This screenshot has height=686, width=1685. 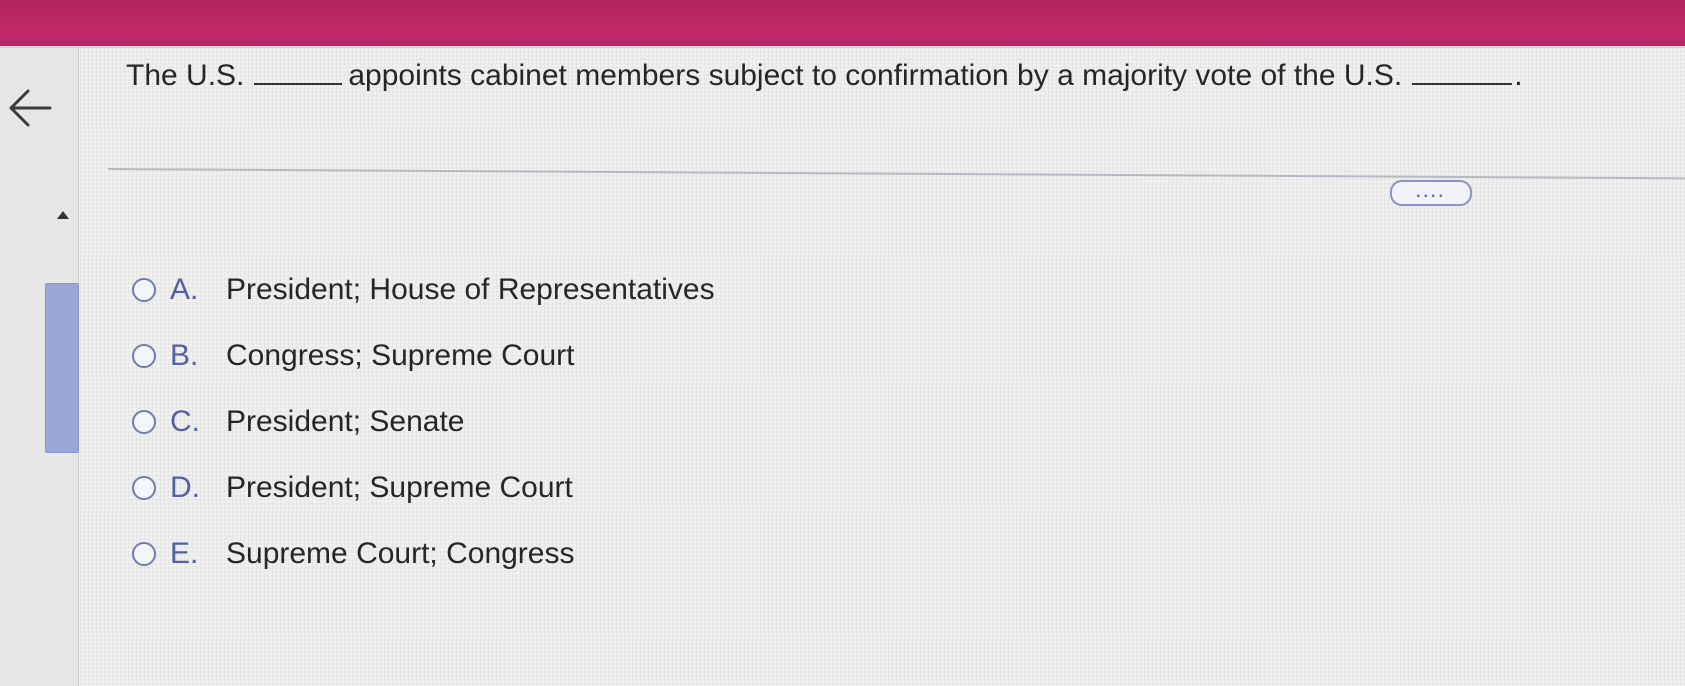 I want to click on radio-button-c, so click(x=144, y=422).